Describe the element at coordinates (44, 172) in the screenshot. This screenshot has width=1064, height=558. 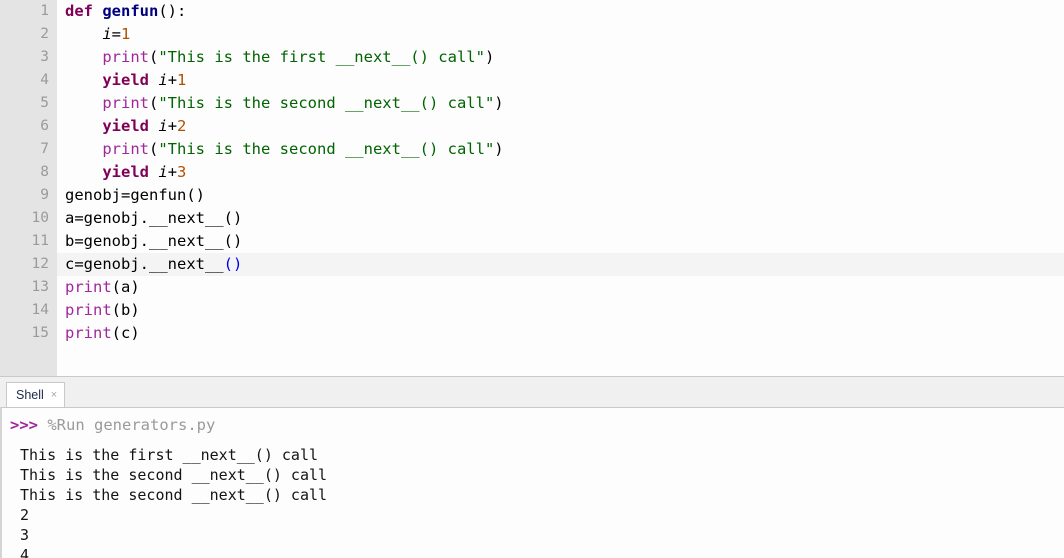
I see `line-number: 8` at that location.